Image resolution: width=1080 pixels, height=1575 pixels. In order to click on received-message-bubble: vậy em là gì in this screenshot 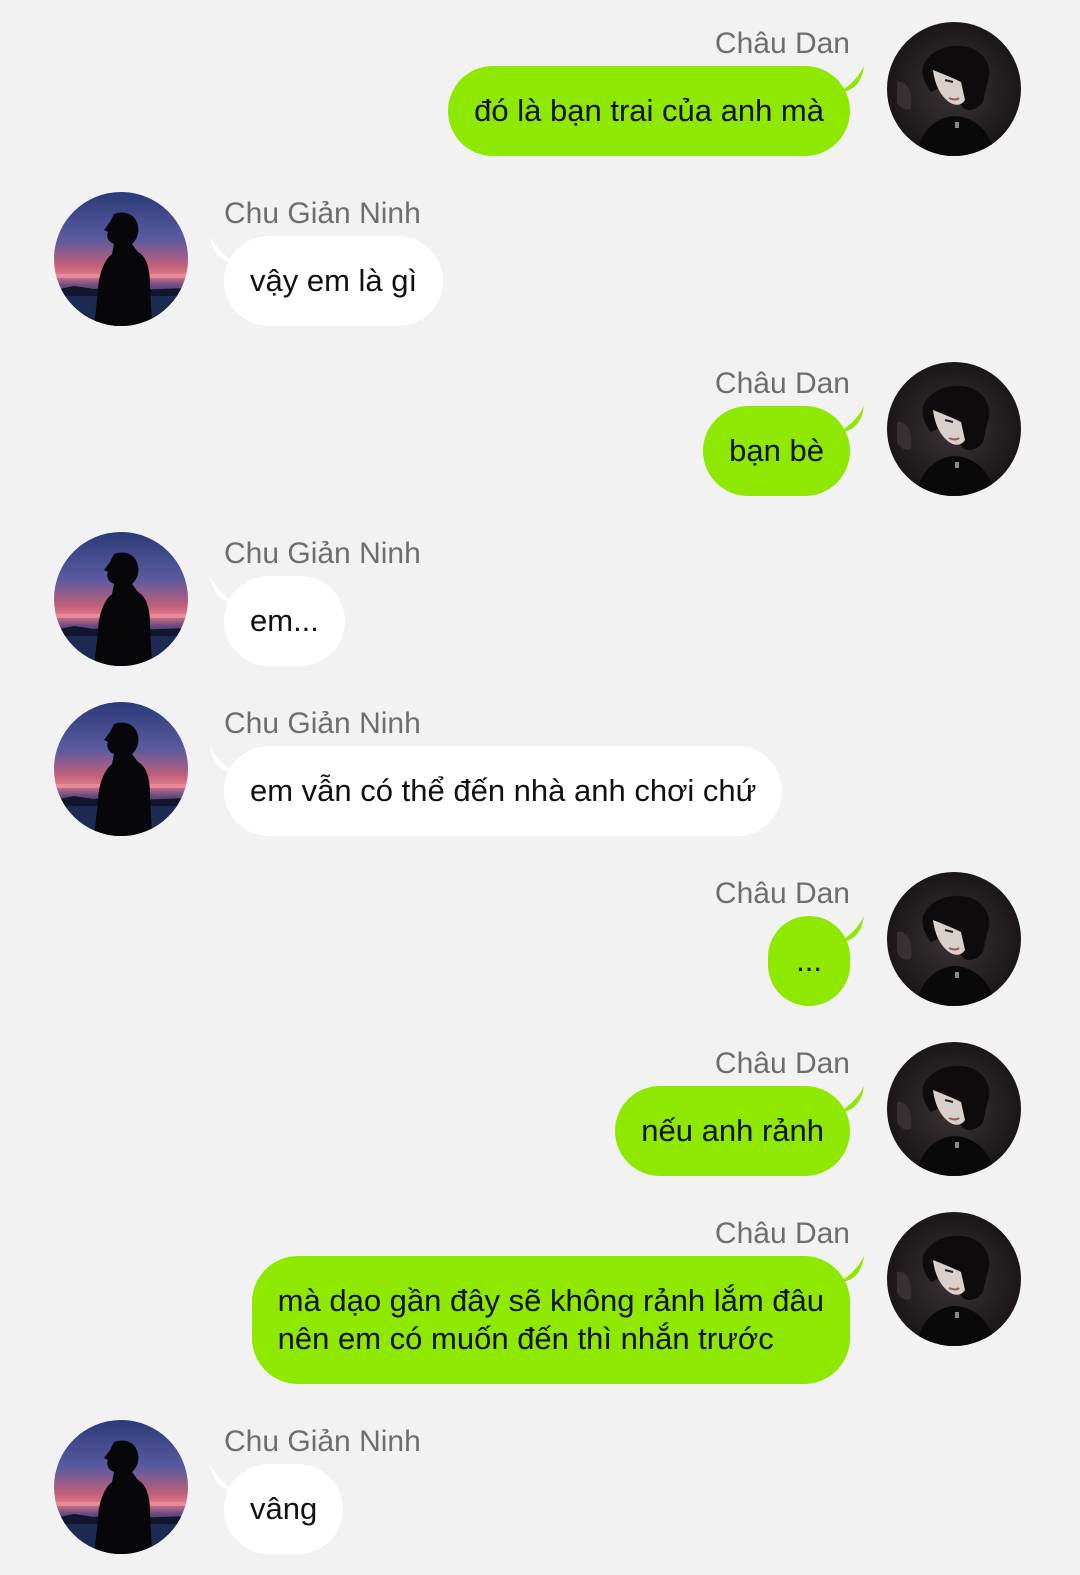, I will do `click(334, 281)`.